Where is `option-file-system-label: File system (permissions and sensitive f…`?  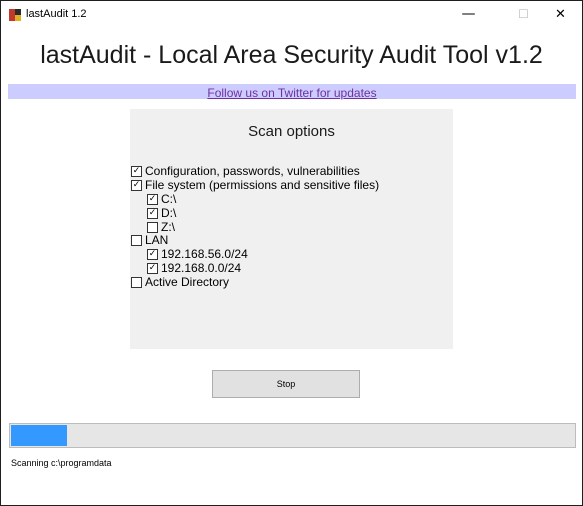 option-file-system-label: File system (permissions and sensitive f… is located at coordinates (262, 185).